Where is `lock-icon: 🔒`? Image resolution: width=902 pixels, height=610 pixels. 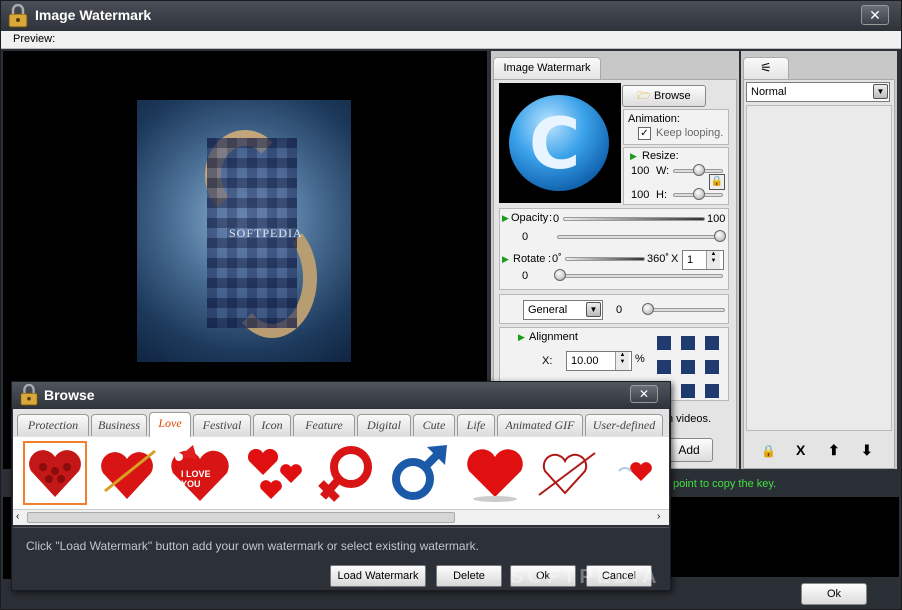
lock-icon: 🔒 is located at coordinates (768, 451).